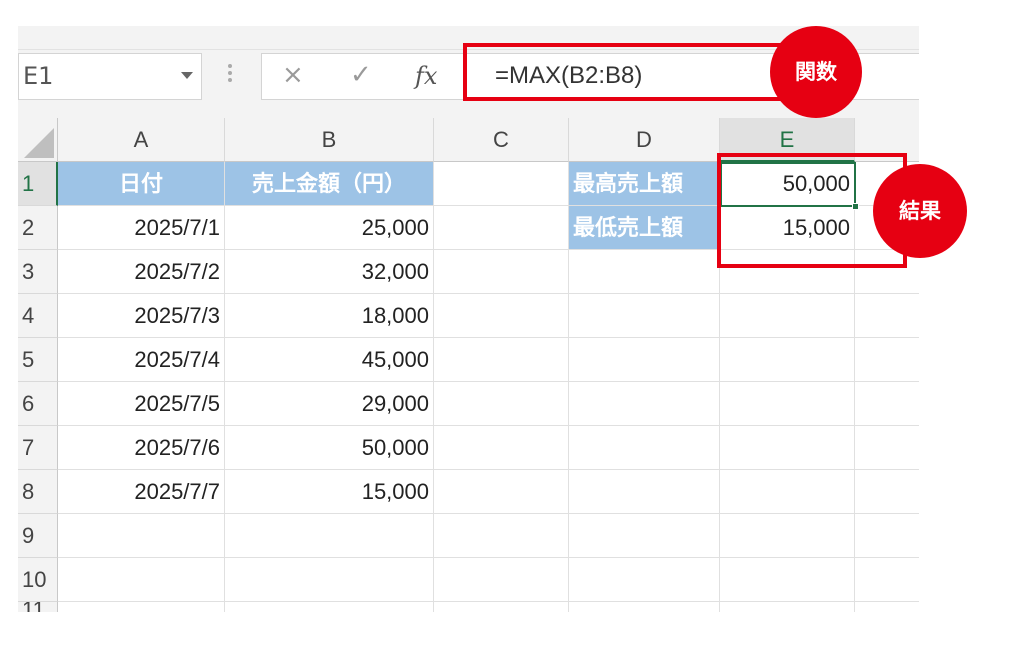 The height and width of the screenshot is (655, 1024). I want to click on chevron-down-icon, so click(187, 75).